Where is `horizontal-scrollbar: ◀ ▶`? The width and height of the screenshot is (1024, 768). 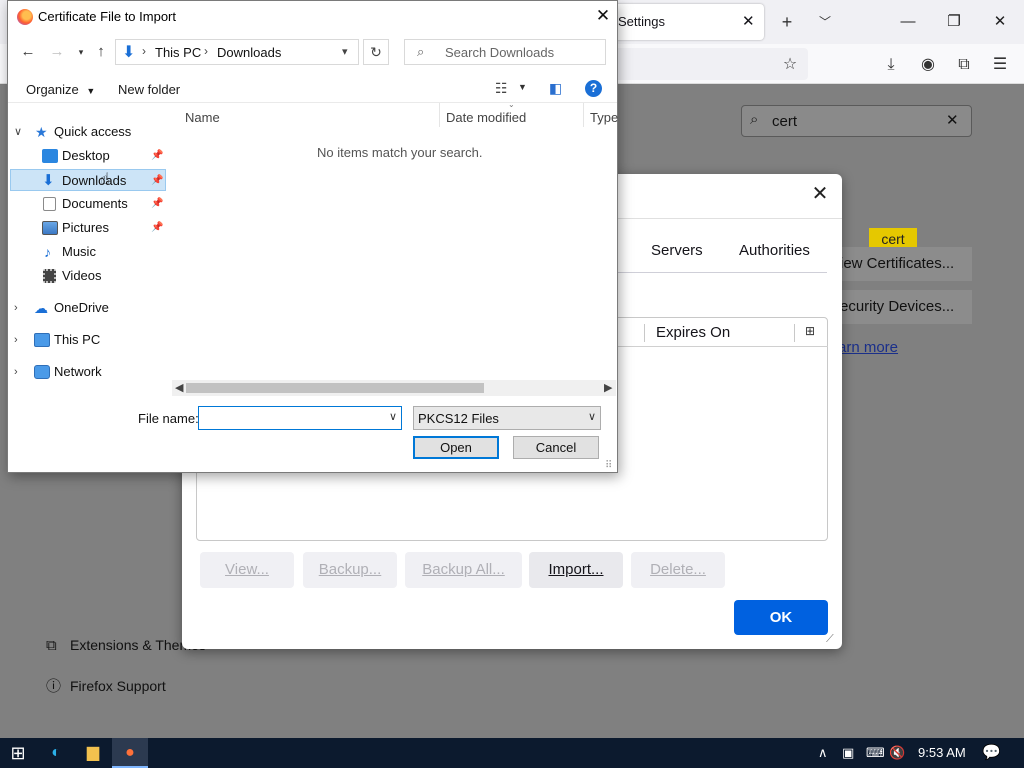 horizontal-scrollbar: ◀ ▶ is located at coordinates (394, 388).